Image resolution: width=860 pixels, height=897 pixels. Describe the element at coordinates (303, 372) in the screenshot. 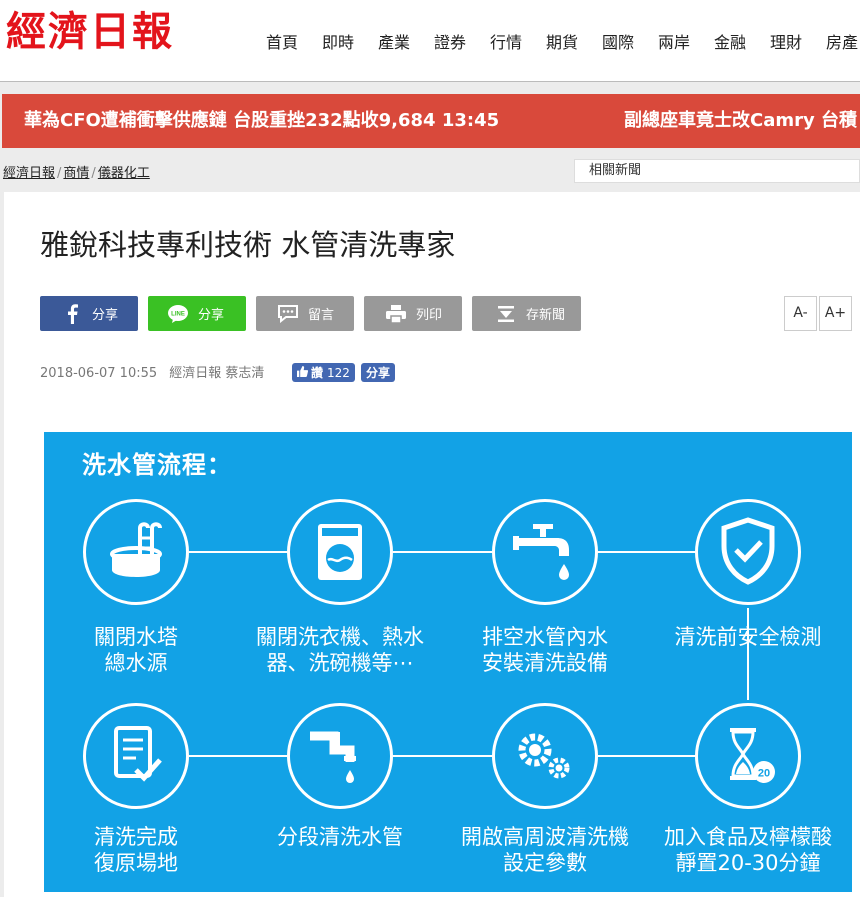

I see `thumbs-up-icon` at that location.